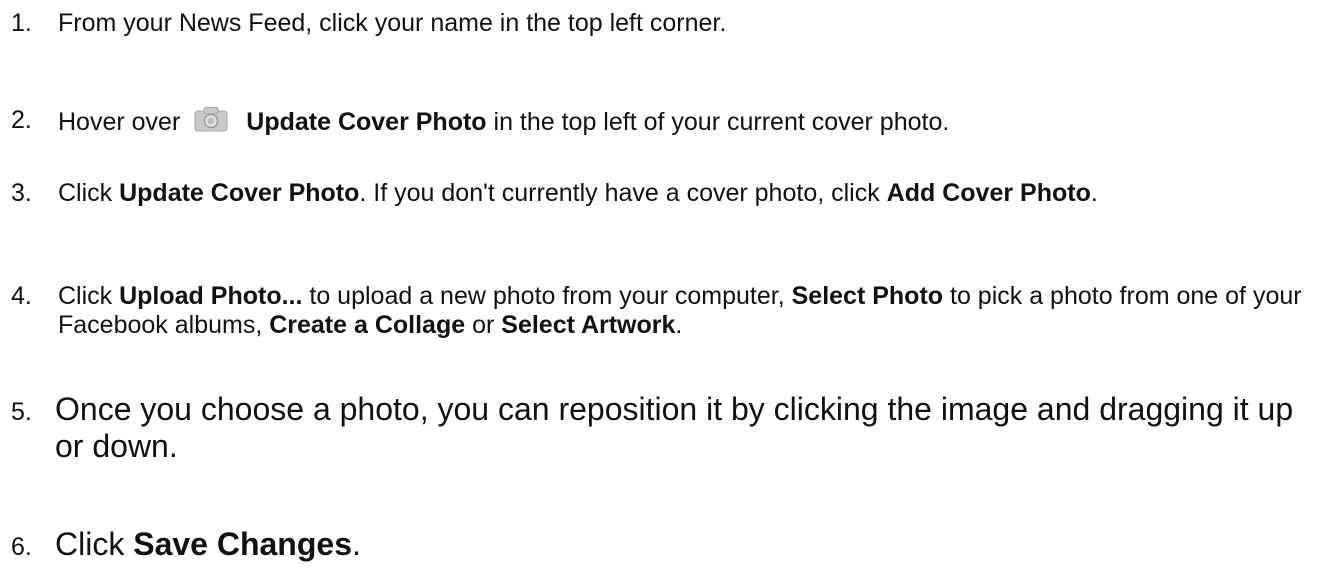  What do you see at coordinates (21, 120) in the screenshot?
I see `step-number: 2.` at bounding box center [21, 120].